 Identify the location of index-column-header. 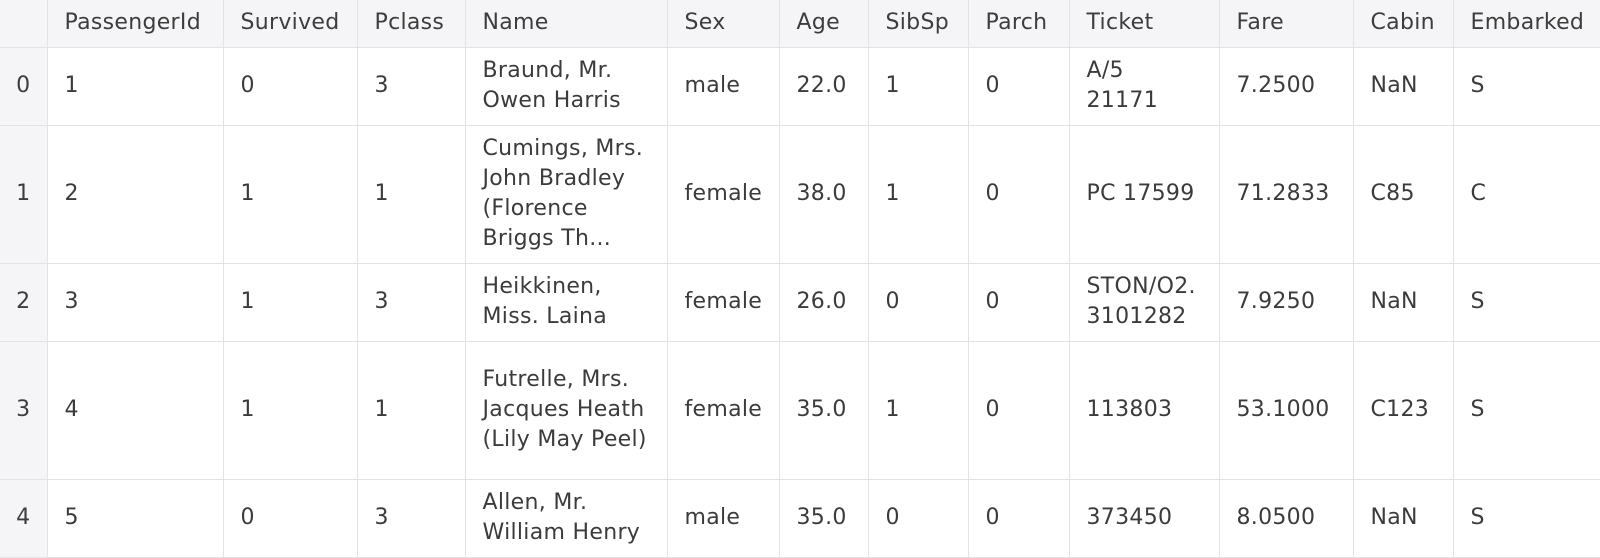
(24, 24).